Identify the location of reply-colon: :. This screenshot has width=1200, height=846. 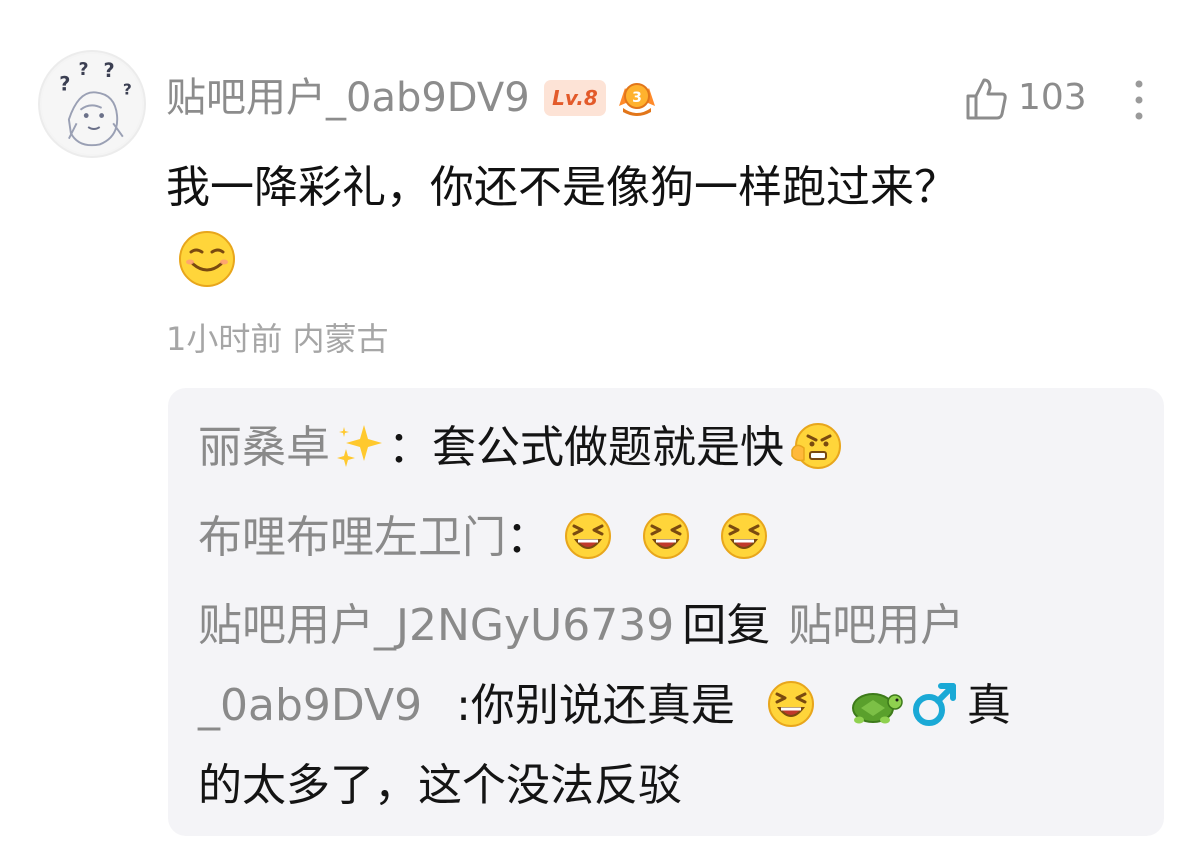
(463, 705).